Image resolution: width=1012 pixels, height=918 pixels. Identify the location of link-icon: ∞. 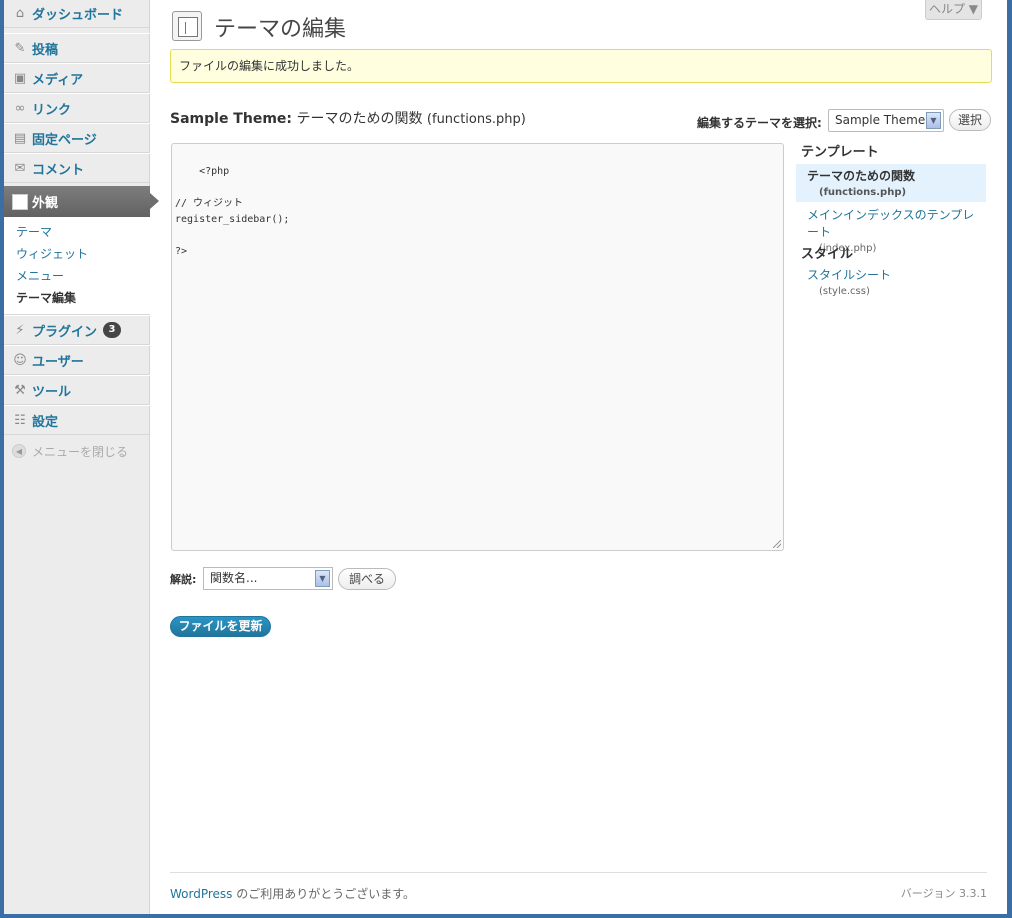
(20, 108).